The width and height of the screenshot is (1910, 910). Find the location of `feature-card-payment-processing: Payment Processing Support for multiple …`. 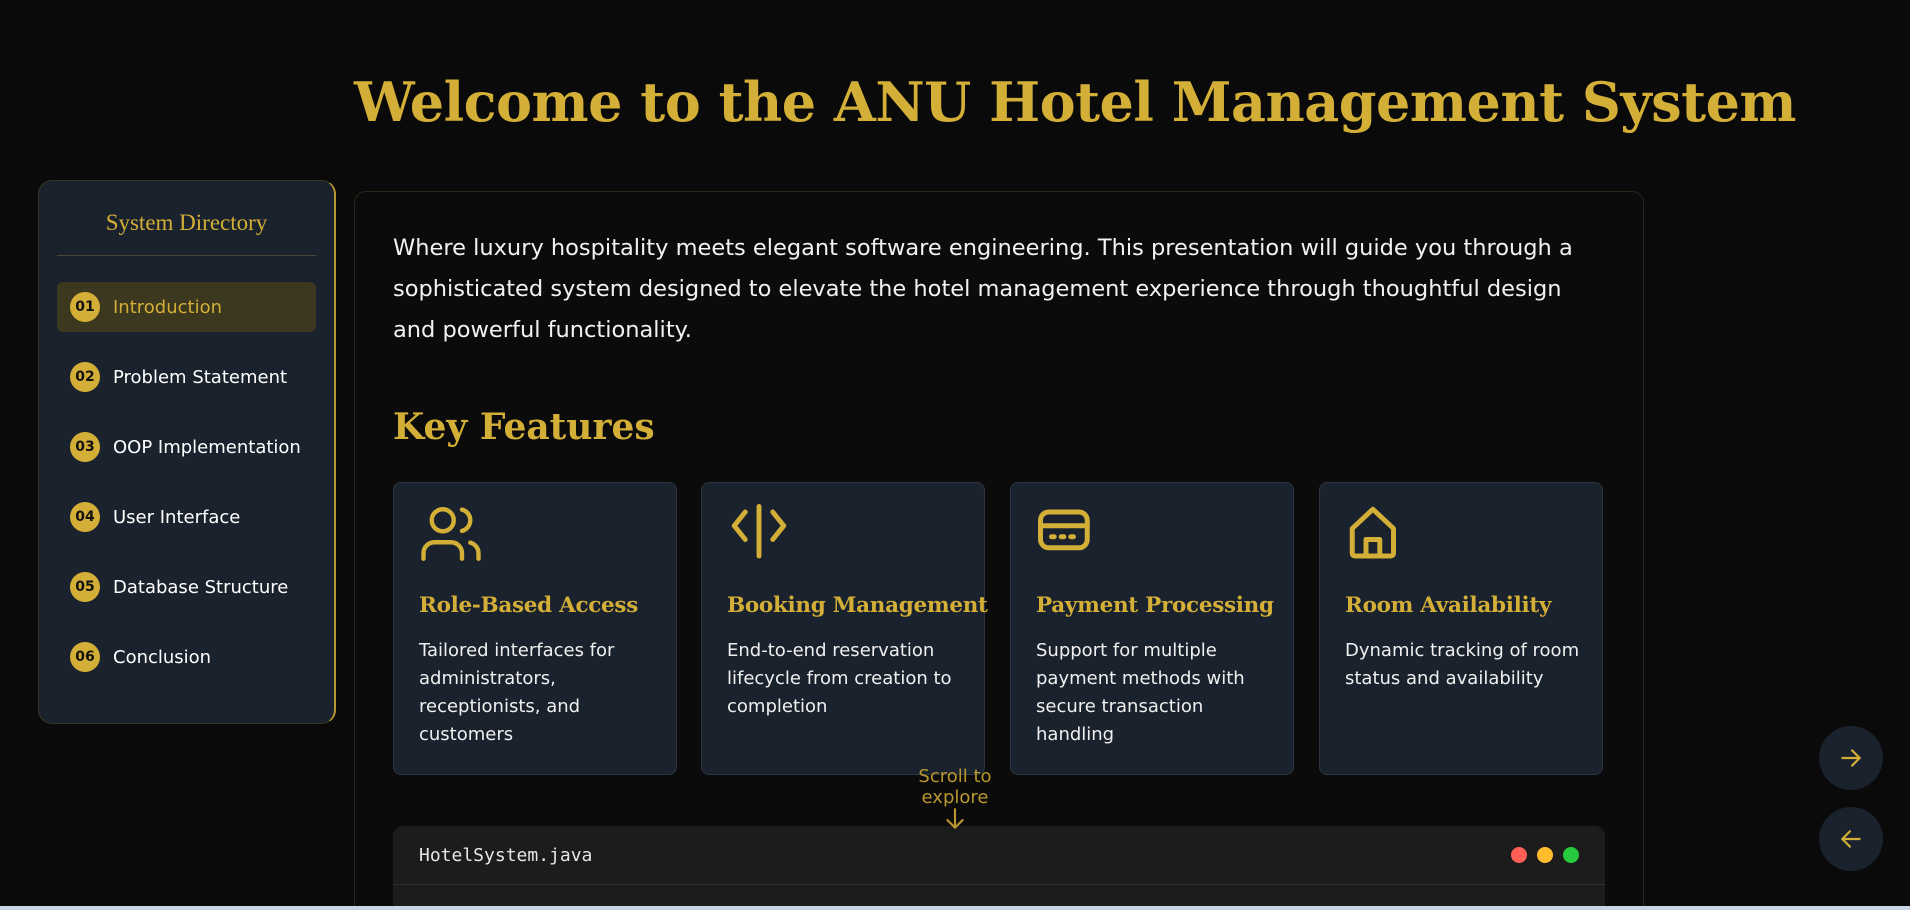

feature-card-payment-processing: Payment Processing Support for multiple … is located at coordinates (1152, 628).